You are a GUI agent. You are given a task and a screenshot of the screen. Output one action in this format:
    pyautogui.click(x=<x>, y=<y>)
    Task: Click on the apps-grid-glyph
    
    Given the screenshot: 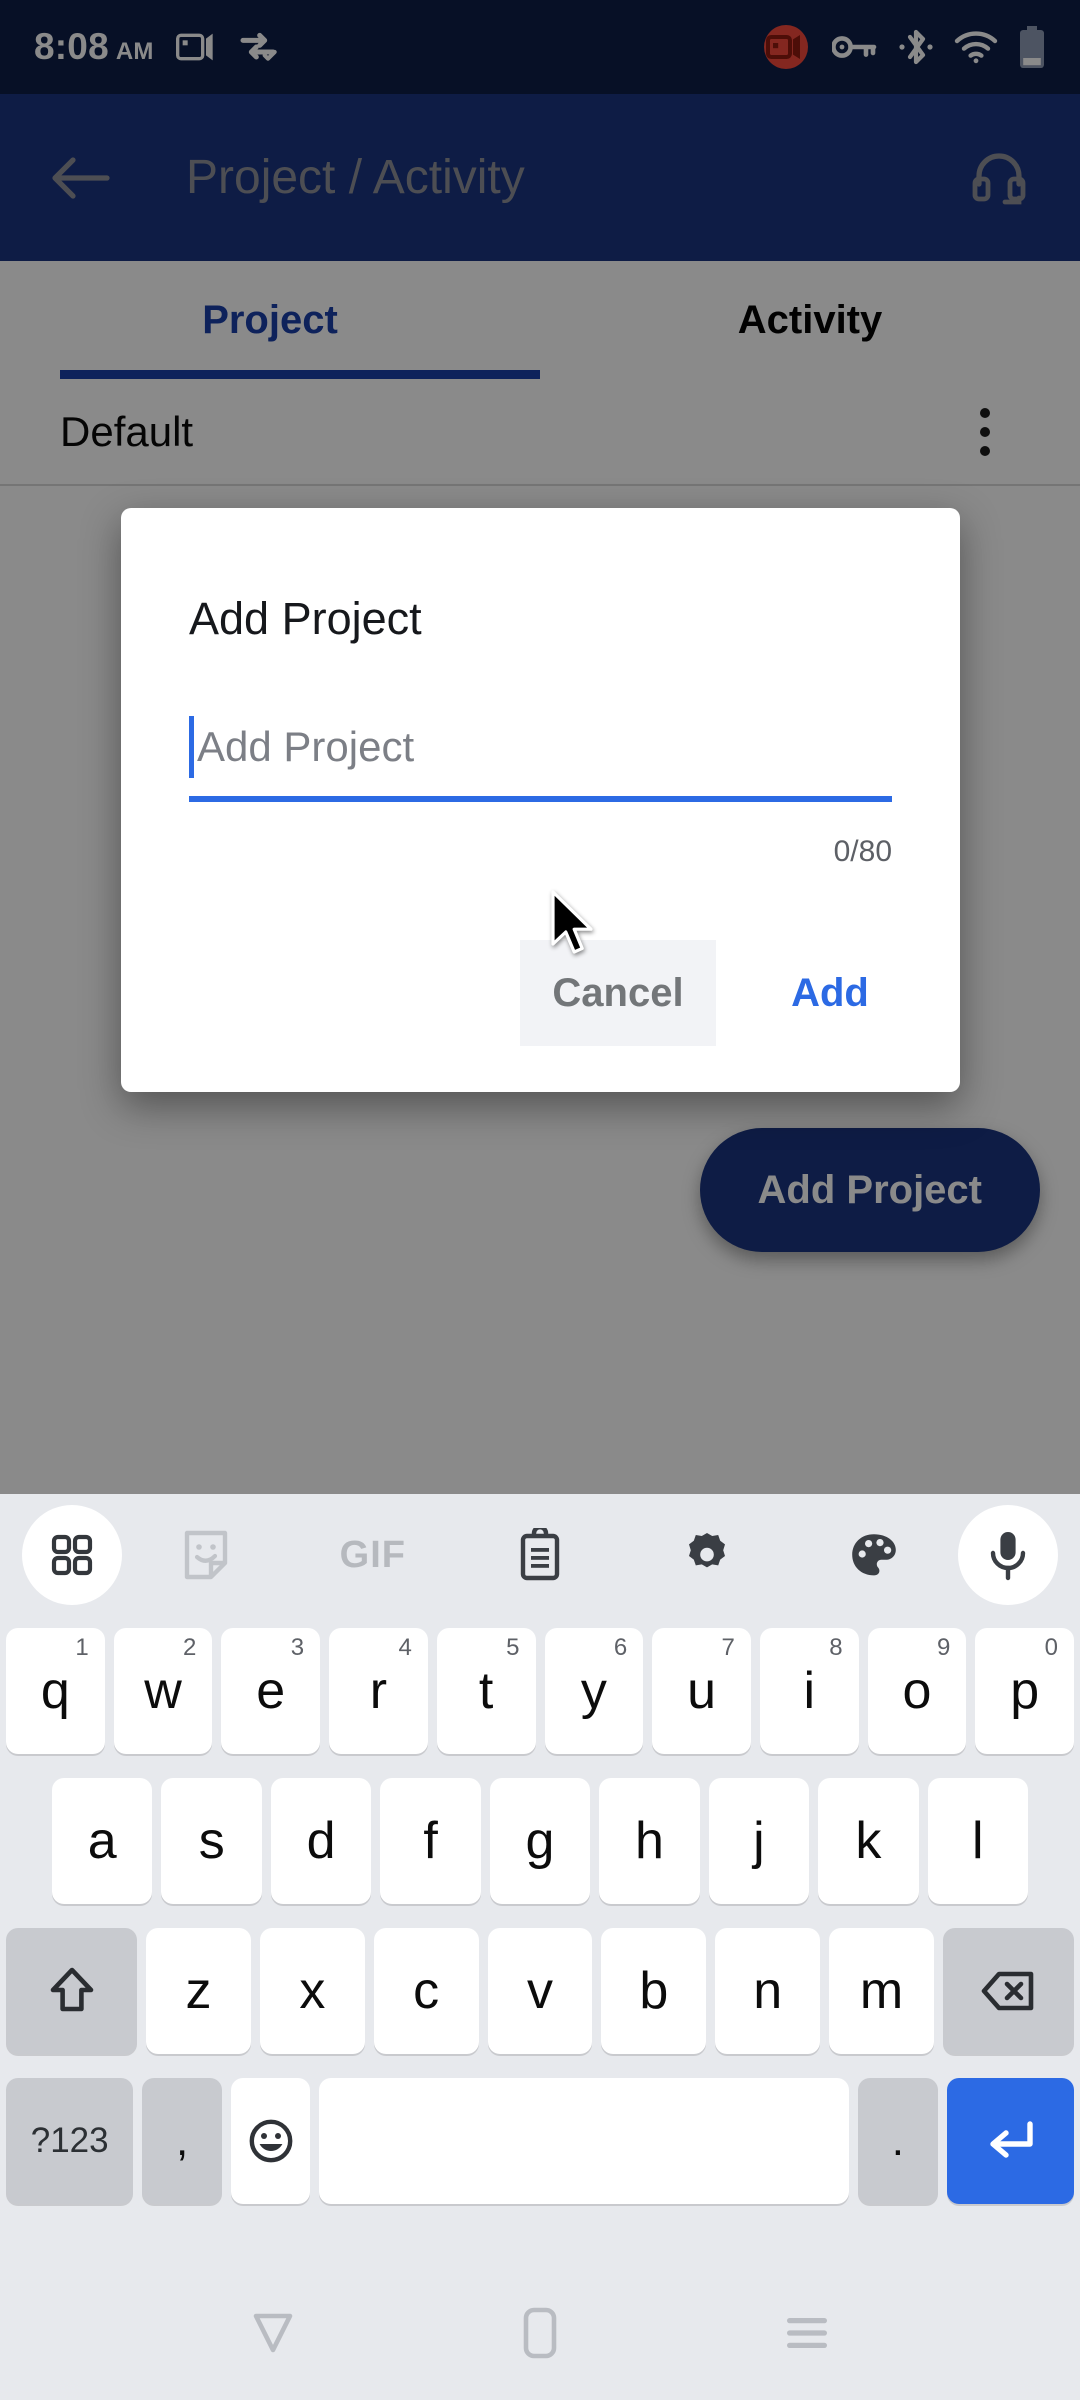 What is the action you would take?
    pyautogui.click(x=72, y=1555)
    